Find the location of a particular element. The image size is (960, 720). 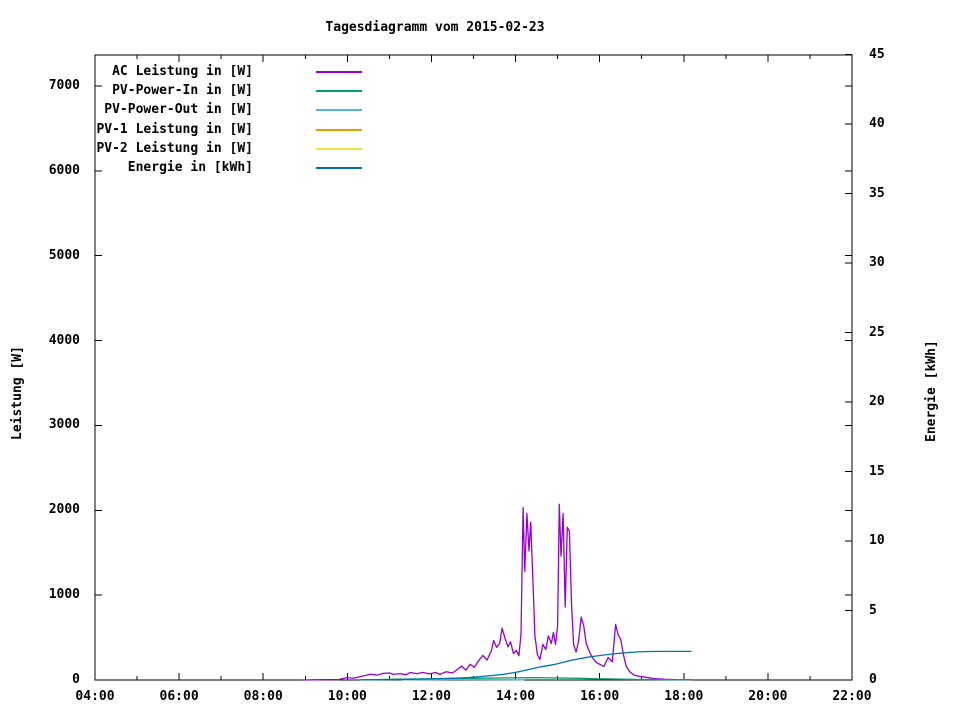

x-tick-label: 04:00 is located at coordinates (95, 696).